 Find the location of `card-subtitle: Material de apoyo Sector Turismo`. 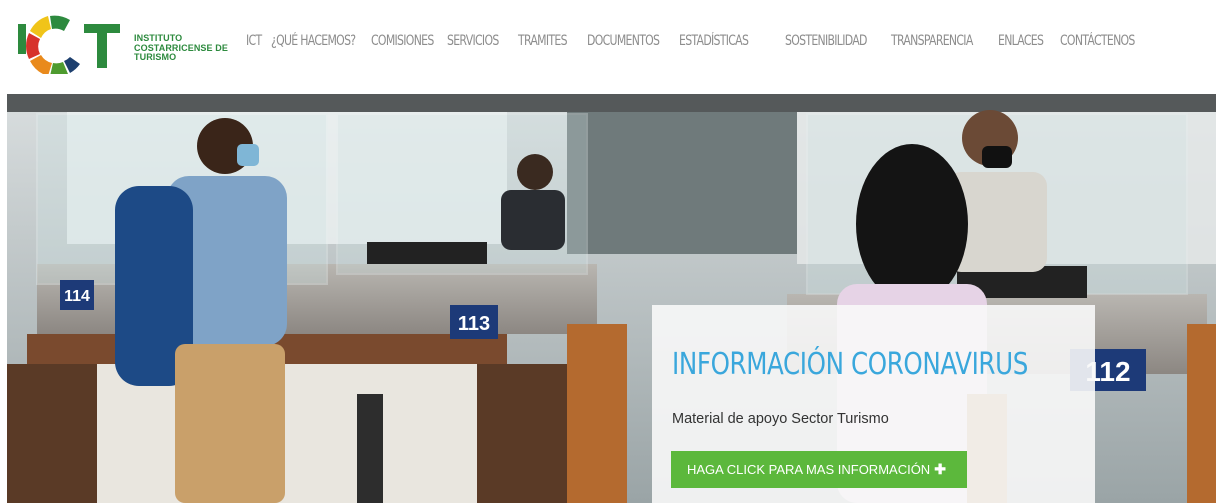

card-subtitle: Material de apoyo Sector Turismo is located at coordinates (780, 419).